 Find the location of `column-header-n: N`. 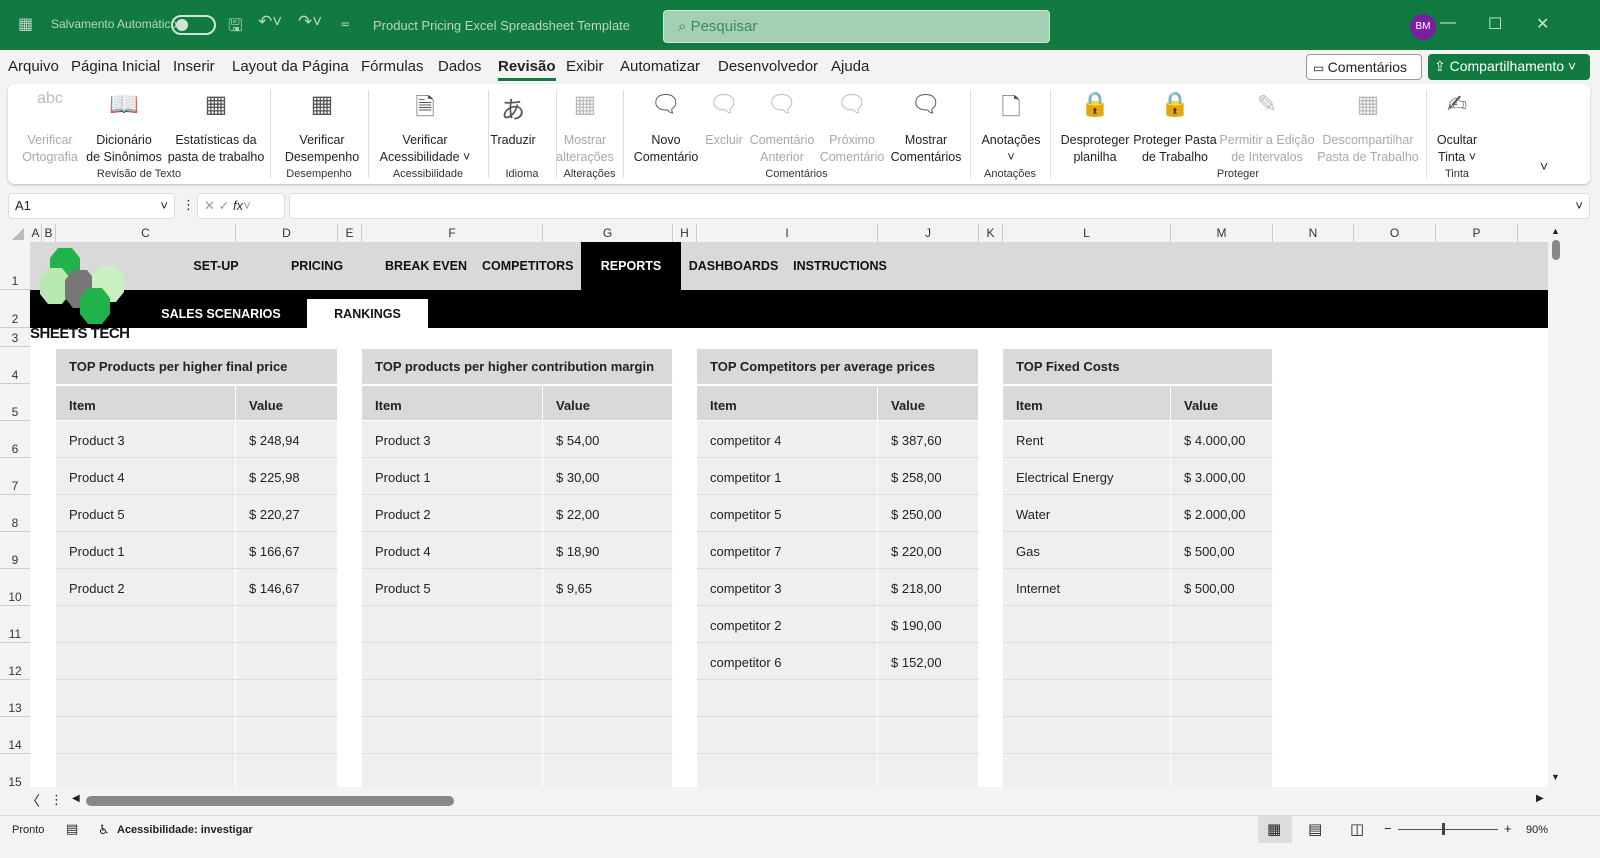

column-header-n: N is located at coordinates (1313, 233).